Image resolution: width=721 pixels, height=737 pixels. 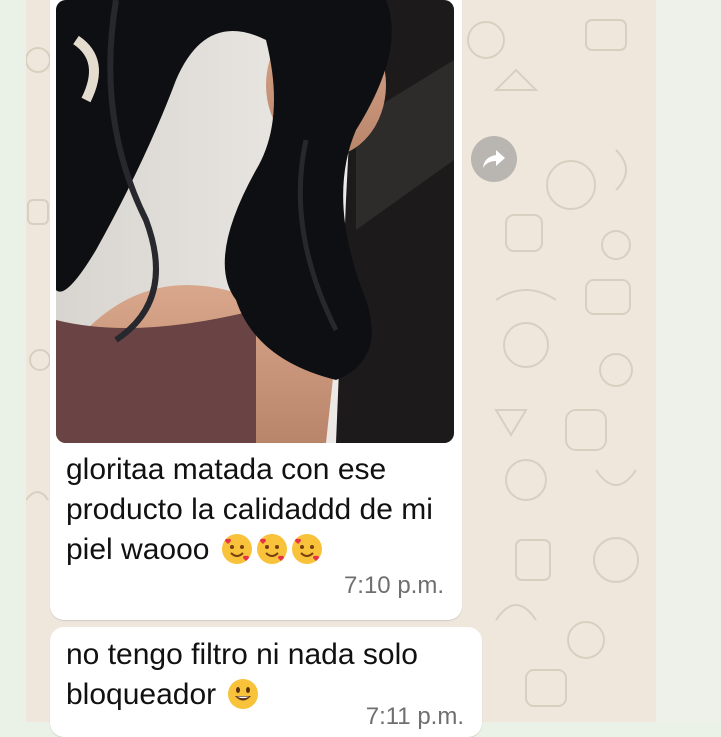 What do you see at coordinates (243, 694) in the screenshot?
I see `grinning-face-icon` at bounding box center [243, 694].